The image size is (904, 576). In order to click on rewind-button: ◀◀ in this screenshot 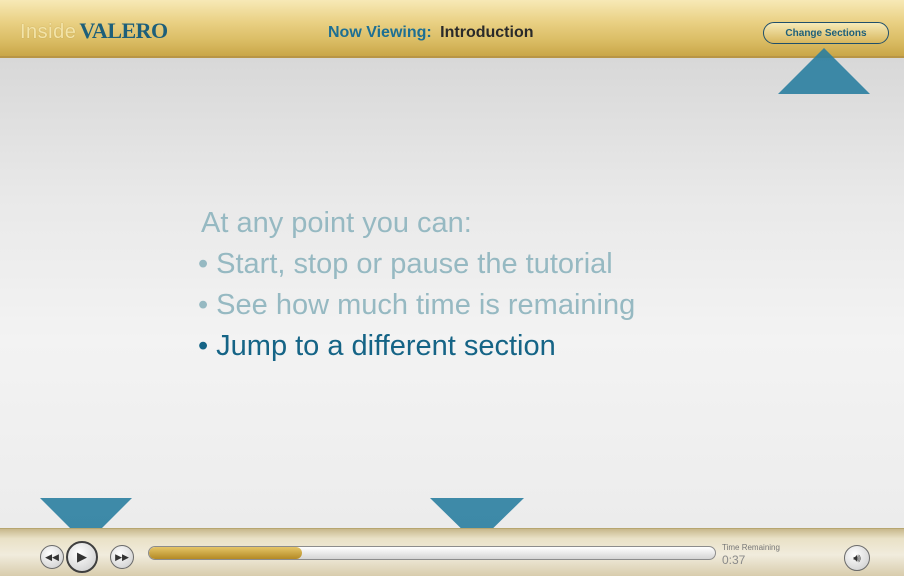, I will do `click(52, 557)`.